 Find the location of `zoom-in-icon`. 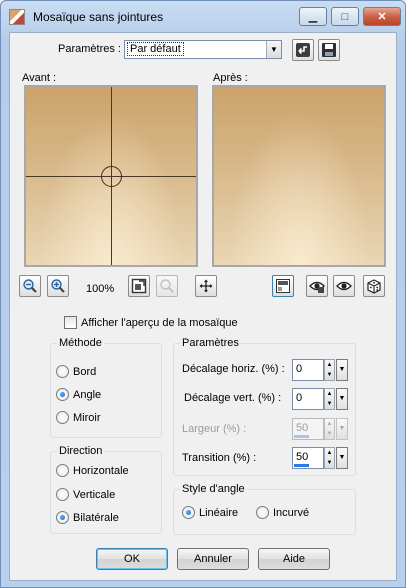

zoom-in-icon is located at coordinates (58, 286).